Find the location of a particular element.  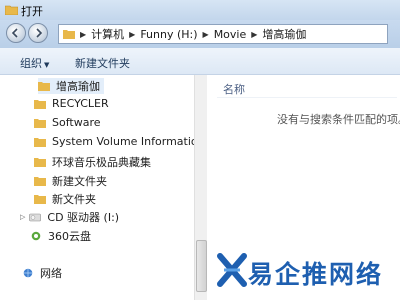

breadcrumb-drive: Funny (H:) is located at coordinates (168, 34).